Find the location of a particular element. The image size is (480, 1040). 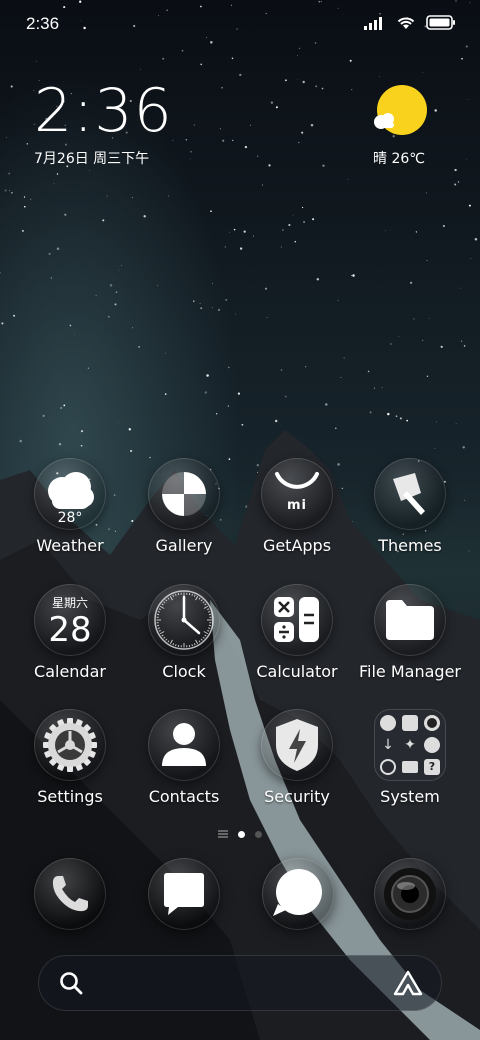

app-weather: 28° Weather is located at coordinates (70, 506).